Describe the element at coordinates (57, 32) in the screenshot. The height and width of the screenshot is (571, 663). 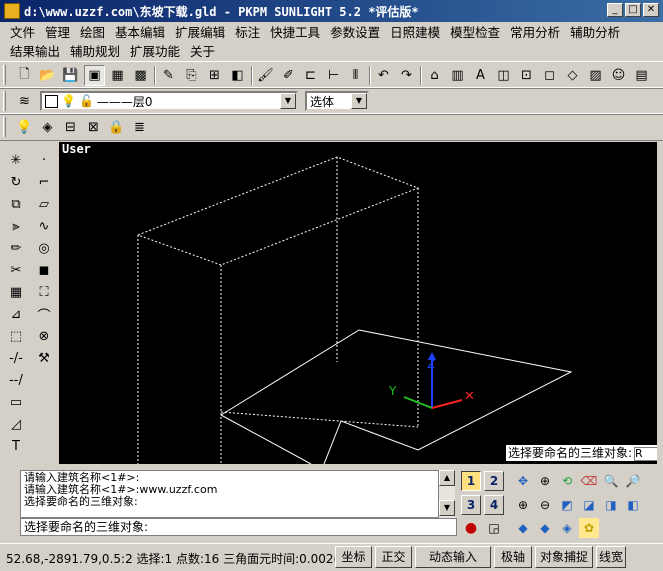
I see `menu-manage: 管理` at that location.